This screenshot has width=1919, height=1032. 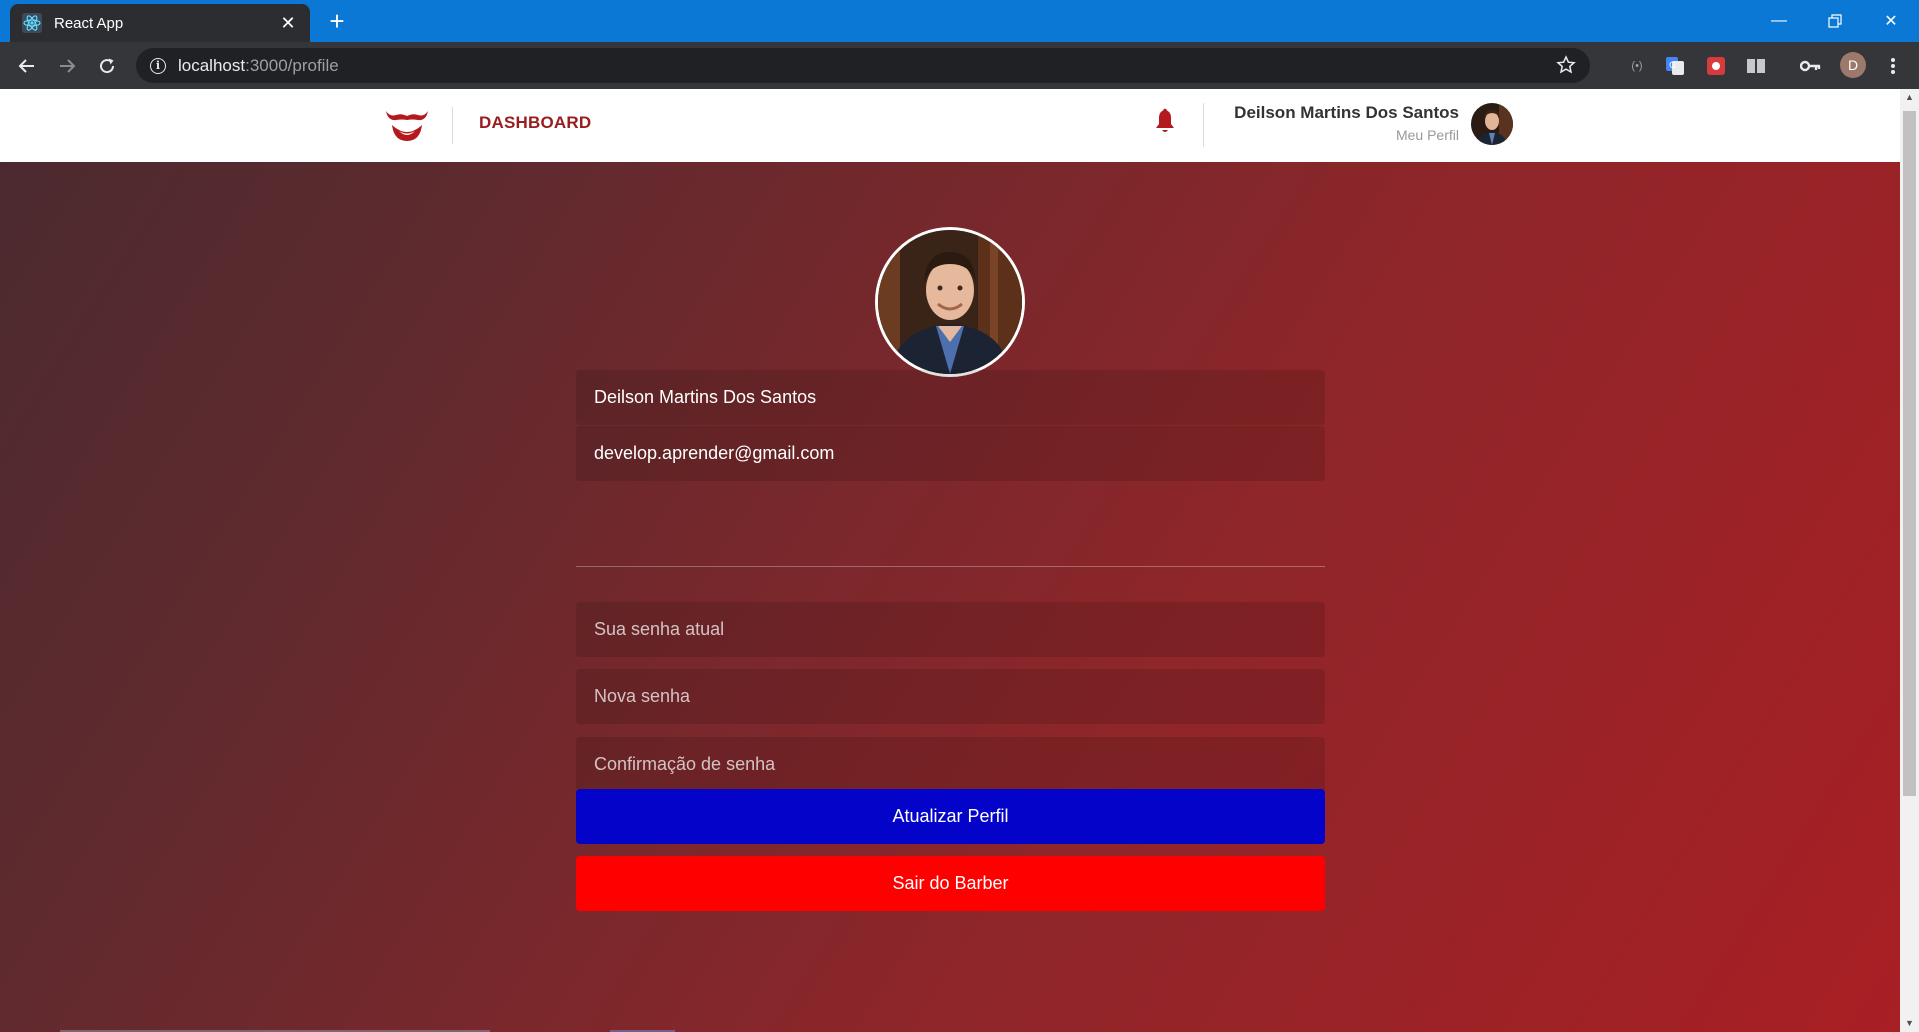 I want to click on forward-arrow-icon, so click(x=67, y=66).